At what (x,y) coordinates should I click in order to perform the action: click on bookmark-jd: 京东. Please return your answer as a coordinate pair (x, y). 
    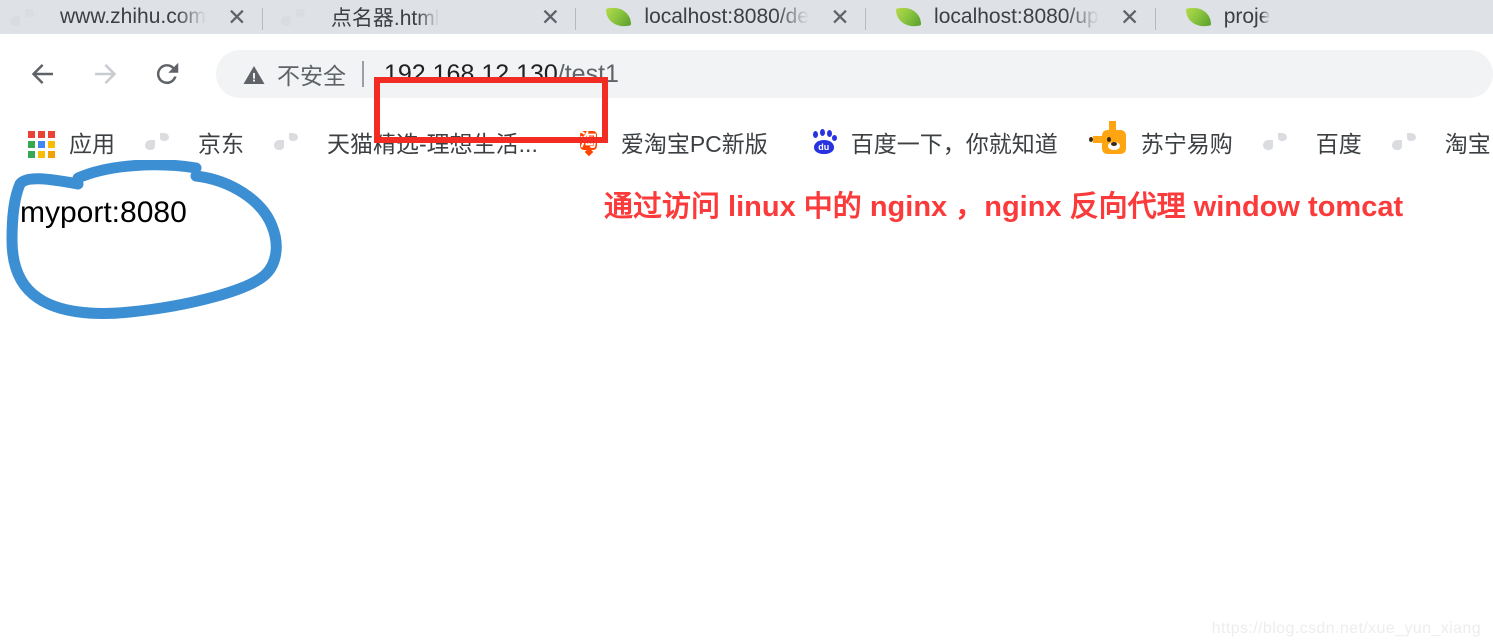
    Looking at the image, I should click on (200, 142).